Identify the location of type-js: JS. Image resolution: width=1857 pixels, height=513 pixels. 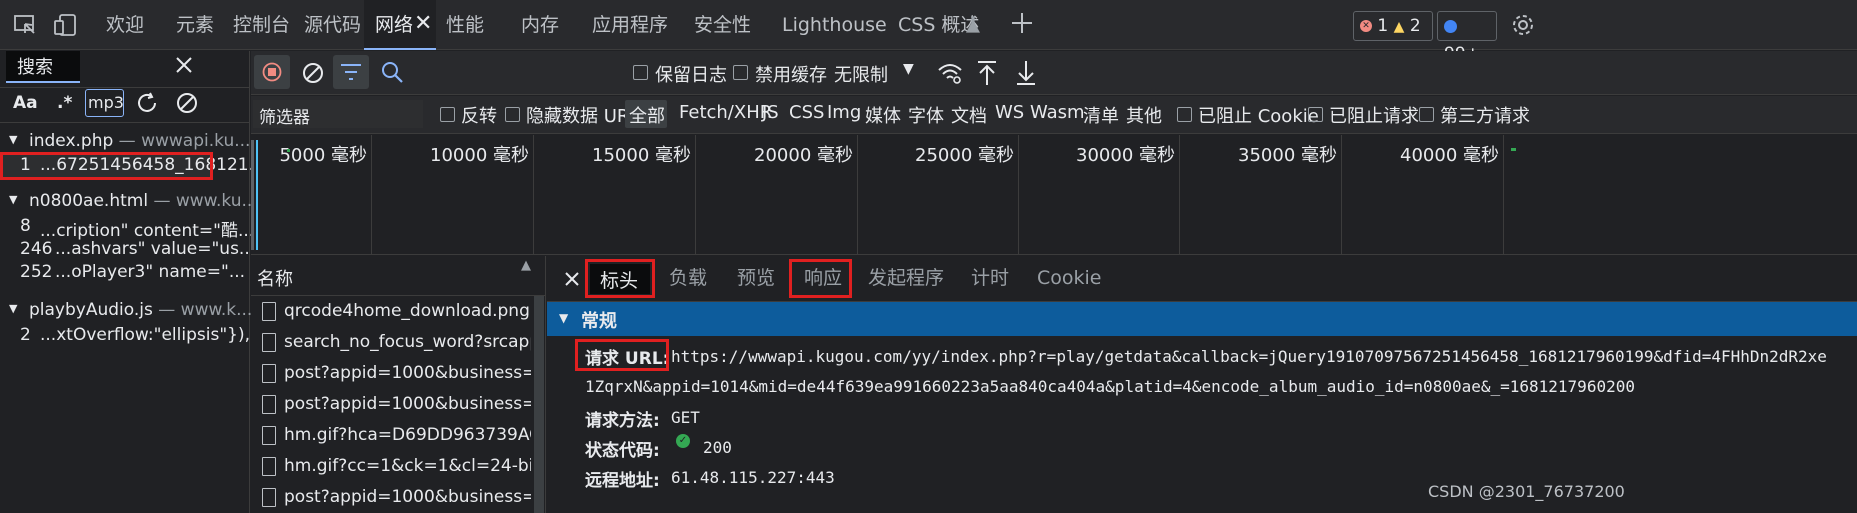
(770, 112).